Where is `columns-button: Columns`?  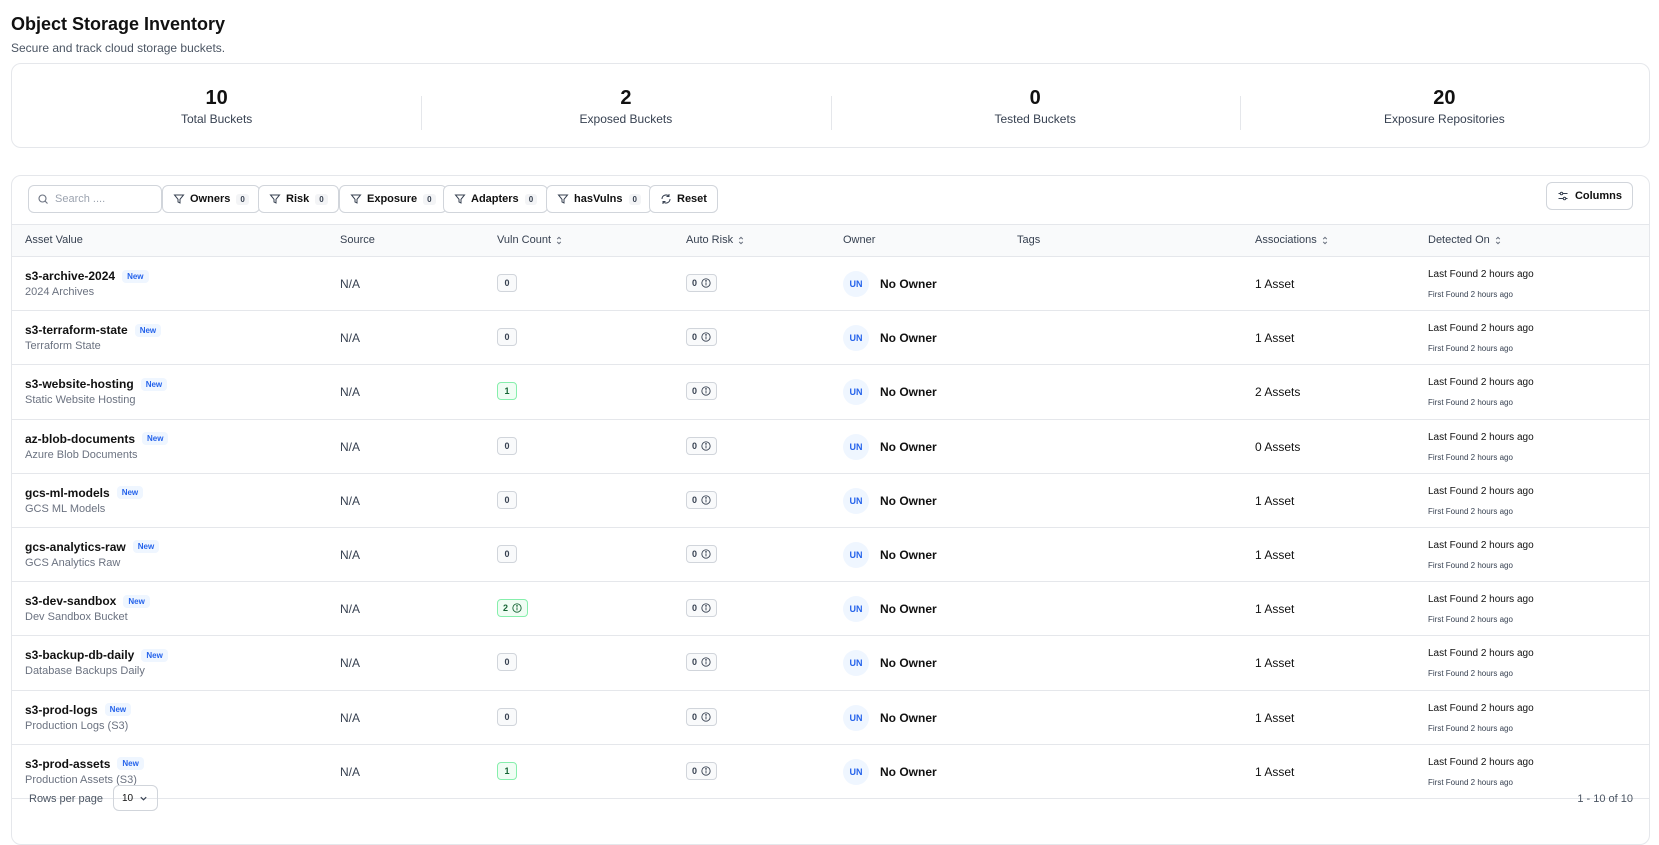 columns-button: Columns is located at coordinates (1589, 196).